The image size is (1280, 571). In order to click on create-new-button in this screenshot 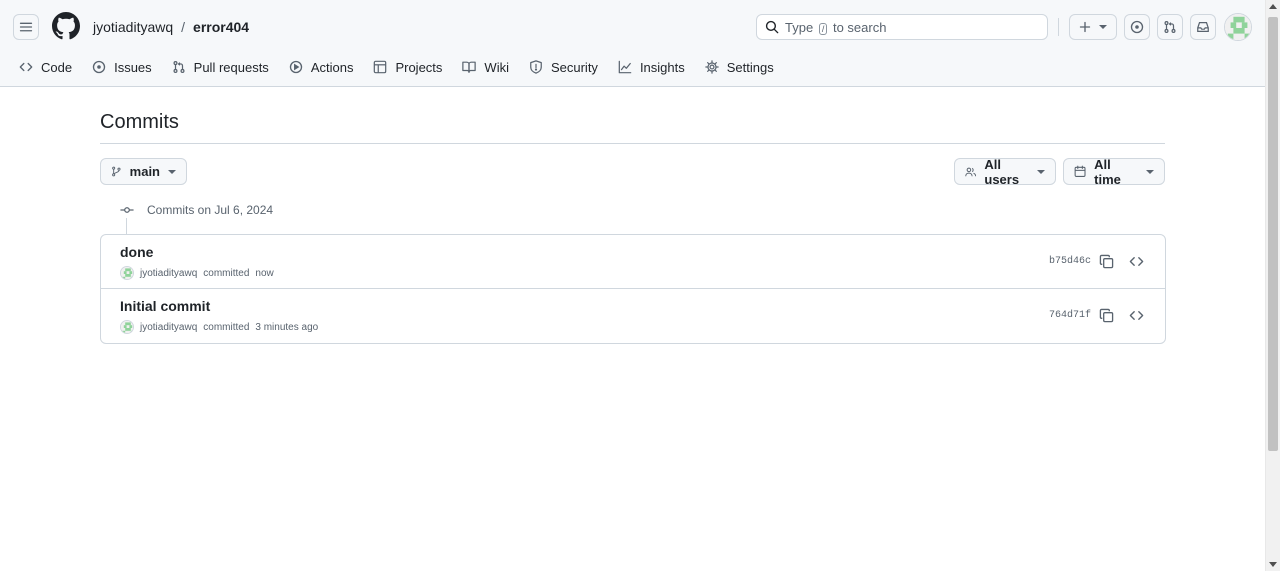, I will do `click(1093, 27)`.